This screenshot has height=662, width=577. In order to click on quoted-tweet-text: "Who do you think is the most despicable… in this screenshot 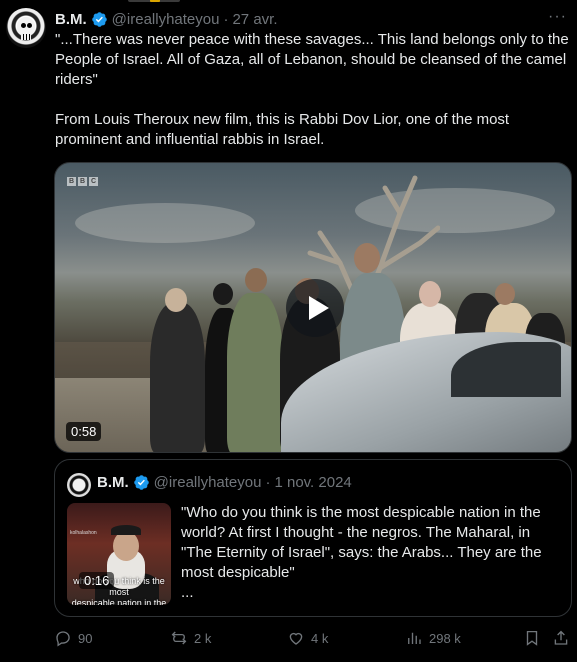, I will do `click(361, 552)`.